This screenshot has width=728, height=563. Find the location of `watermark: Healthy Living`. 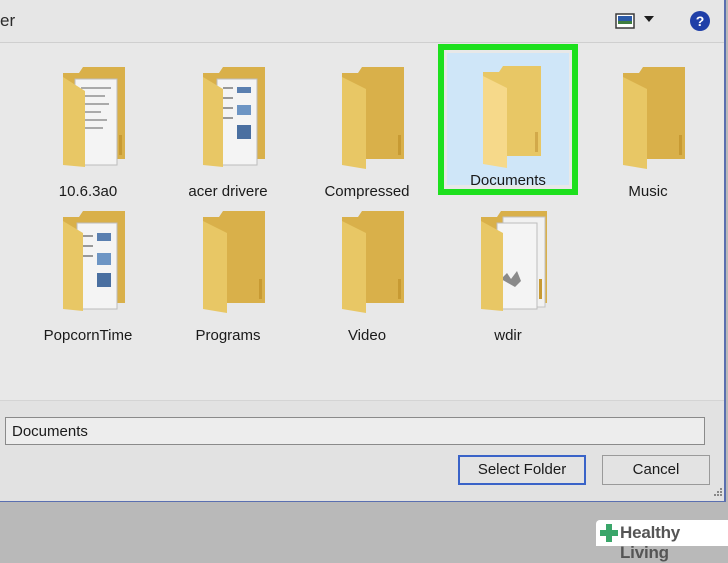

watermark: Healthy Living is located at coordinates (662, 541).